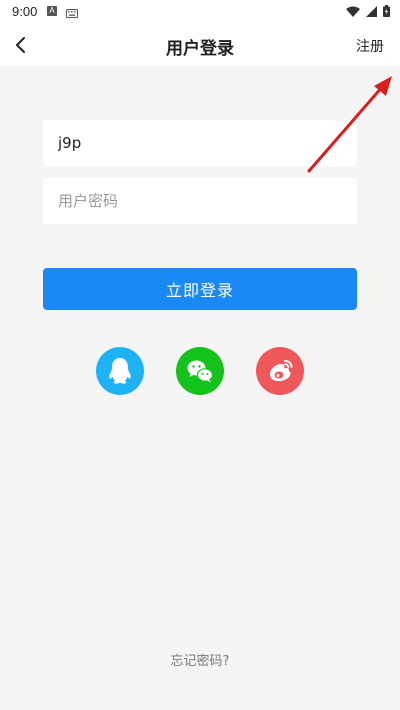  Describe the element at coordinates (200, 659) in the screenshot. I see `forgot-password-link: 忘记密码?` at that location.